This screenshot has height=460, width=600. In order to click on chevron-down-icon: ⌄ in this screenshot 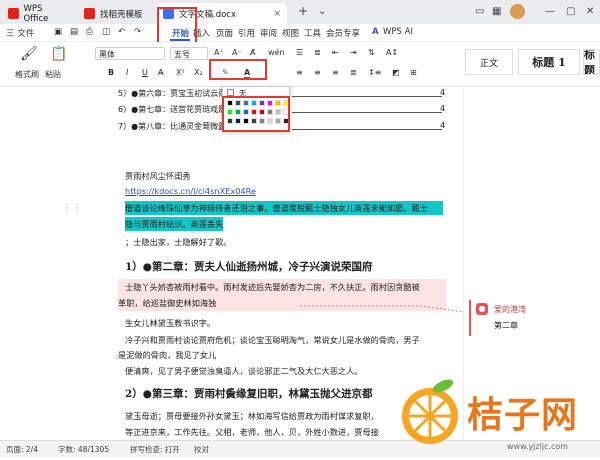, I will do `click(322, 11)`.